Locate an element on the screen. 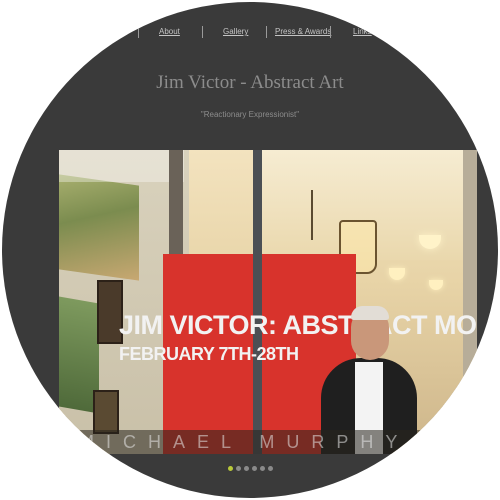  lamp-cord is located at coordinates (312, 215).